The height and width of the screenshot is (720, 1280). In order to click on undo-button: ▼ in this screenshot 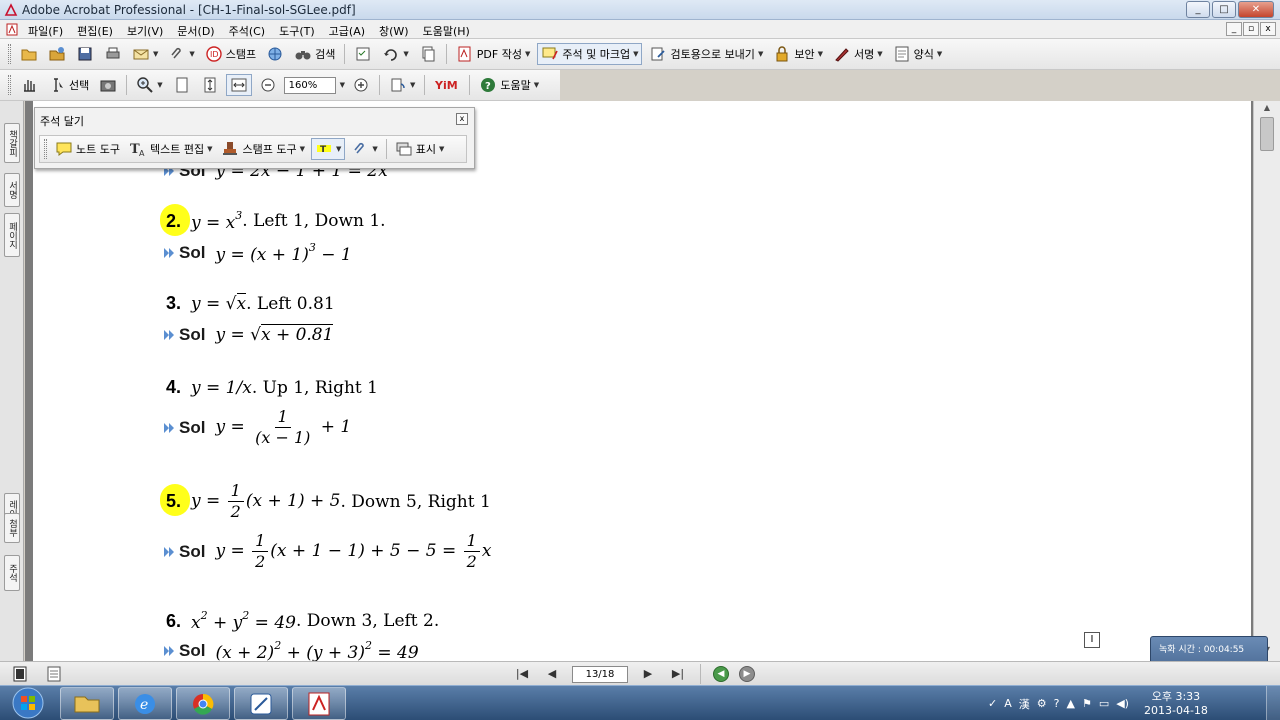, I will do `click(395, 54)`.